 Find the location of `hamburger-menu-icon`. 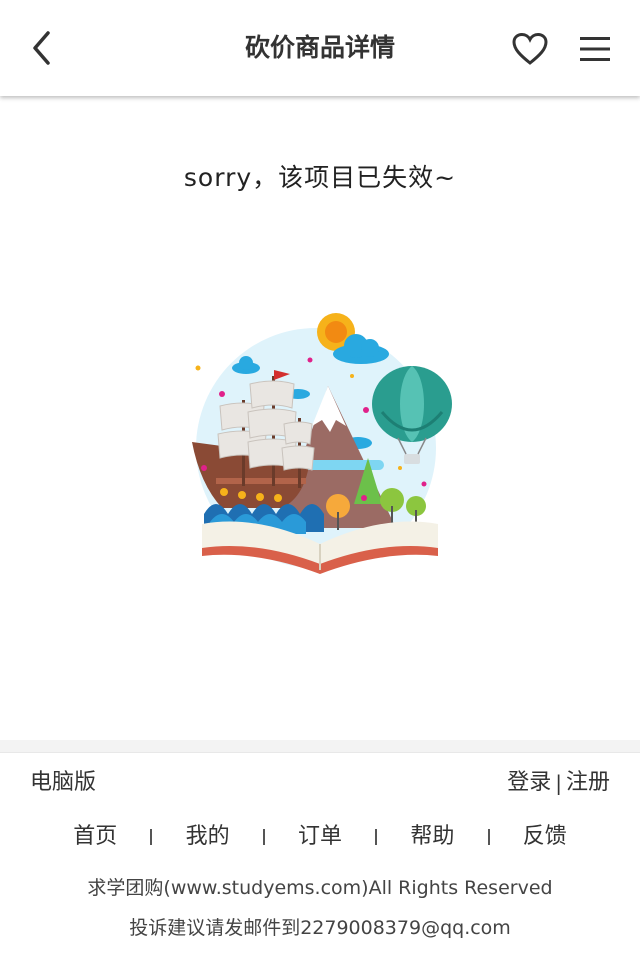

hamburger-menu-icon is located at coordinates (595, 49).